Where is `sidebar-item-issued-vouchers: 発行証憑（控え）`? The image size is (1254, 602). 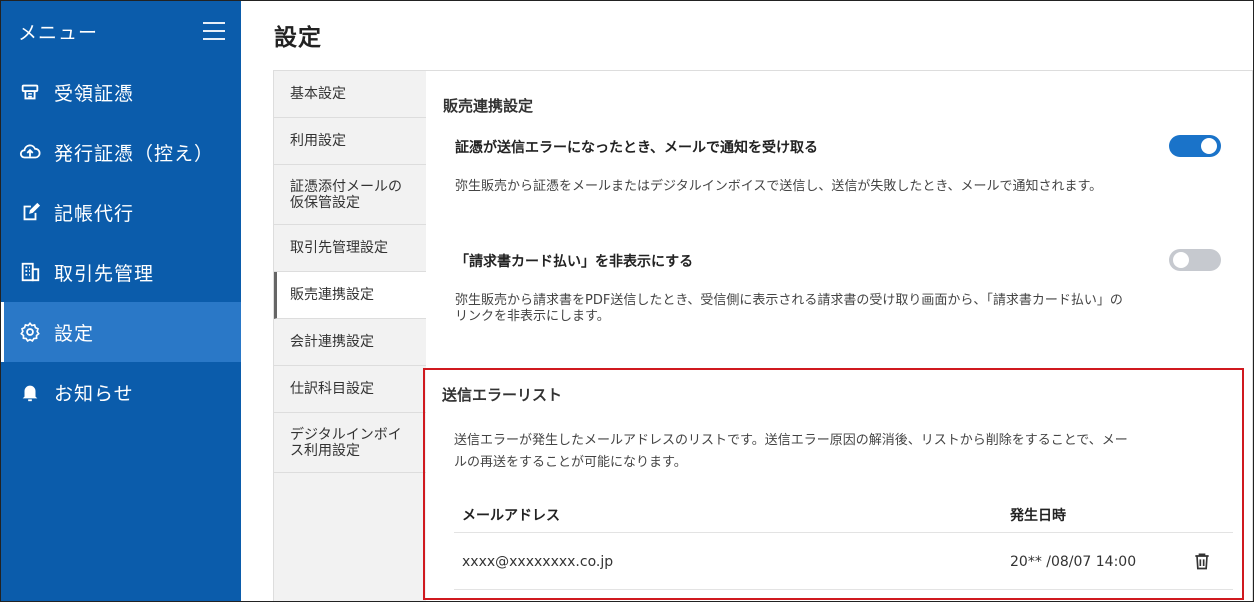
sidebar-item-issued-vouchers: 発行証憑（控え） is located at coordinates (120, 152).